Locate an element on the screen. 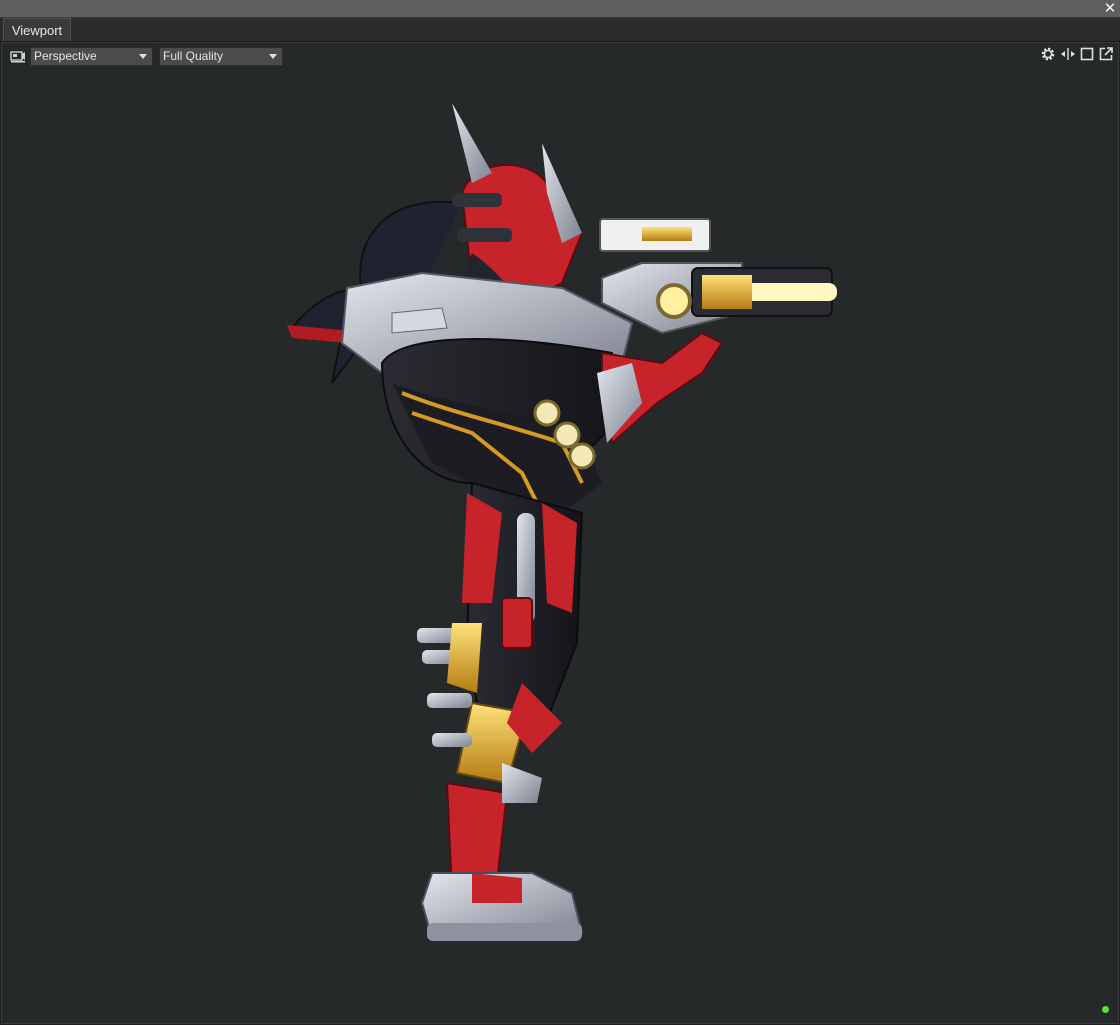 This screenshot has width=1120, height=1025. window-titlebar: ✕ is located at coordinates (560, 9).